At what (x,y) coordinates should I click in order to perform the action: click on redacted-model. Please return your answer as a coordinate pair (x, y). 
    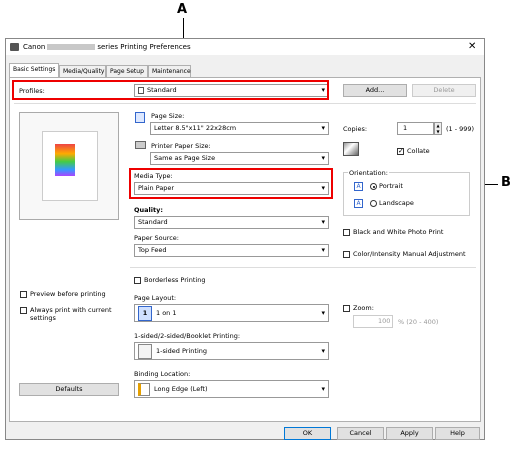
    Looking at the image, I should click on (71, 47).